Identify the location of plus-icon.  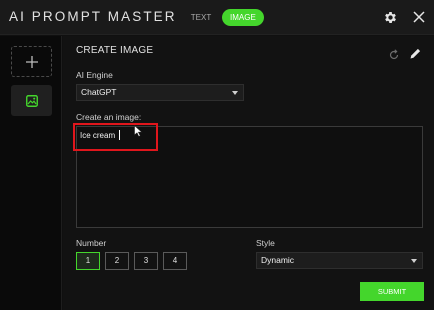
(31, 61).